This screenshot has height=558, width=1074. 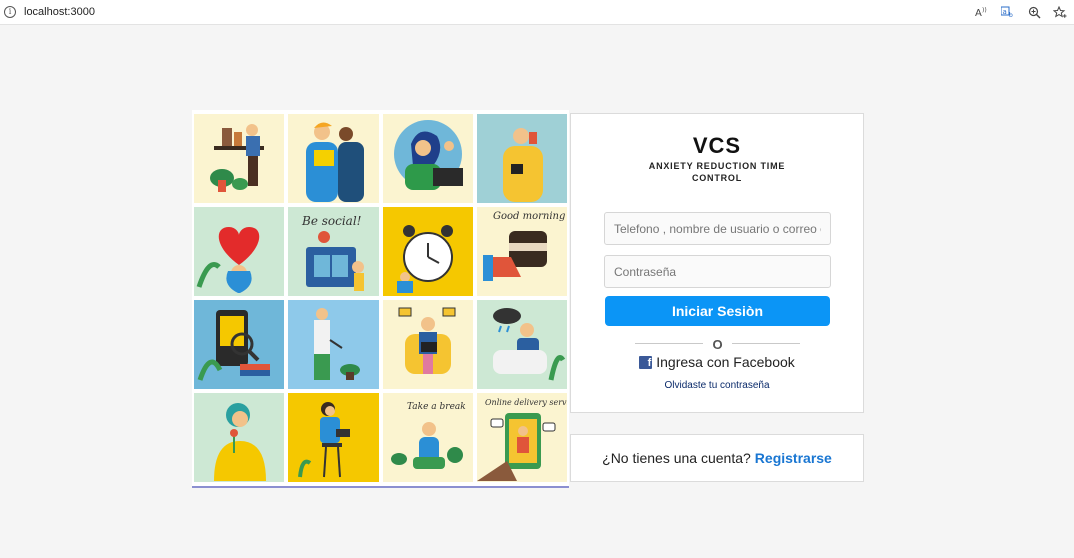 What do you see at coordinates (331, 221) in the screenshot?
I see `be-social-text: Be social!` at bounding box center [331, 221].